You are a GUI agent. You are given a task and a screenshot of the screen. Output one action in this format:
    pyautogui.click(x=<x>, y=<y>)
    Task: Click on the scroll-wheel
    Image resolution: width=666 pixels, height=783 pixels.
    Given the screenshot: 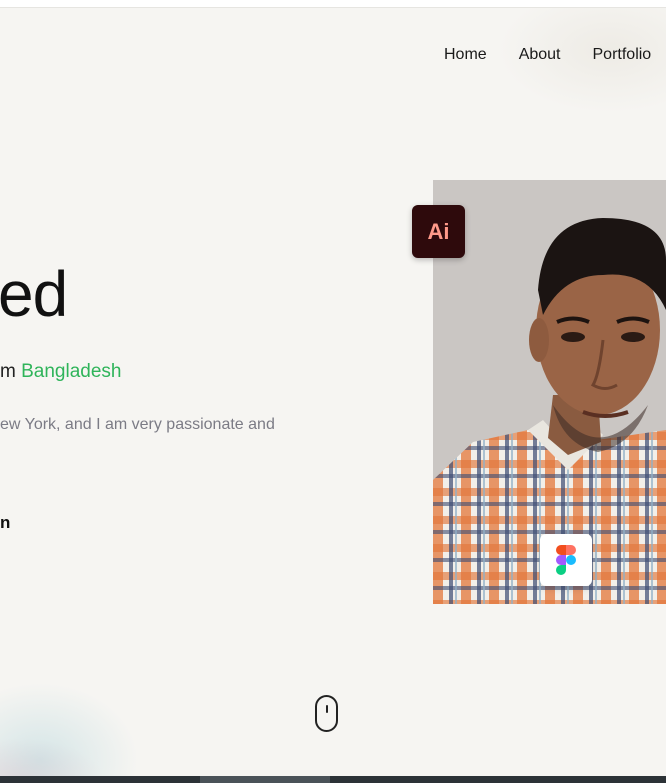 What is the action you would take?
    pyautogui.click(x=327, y=709)
    